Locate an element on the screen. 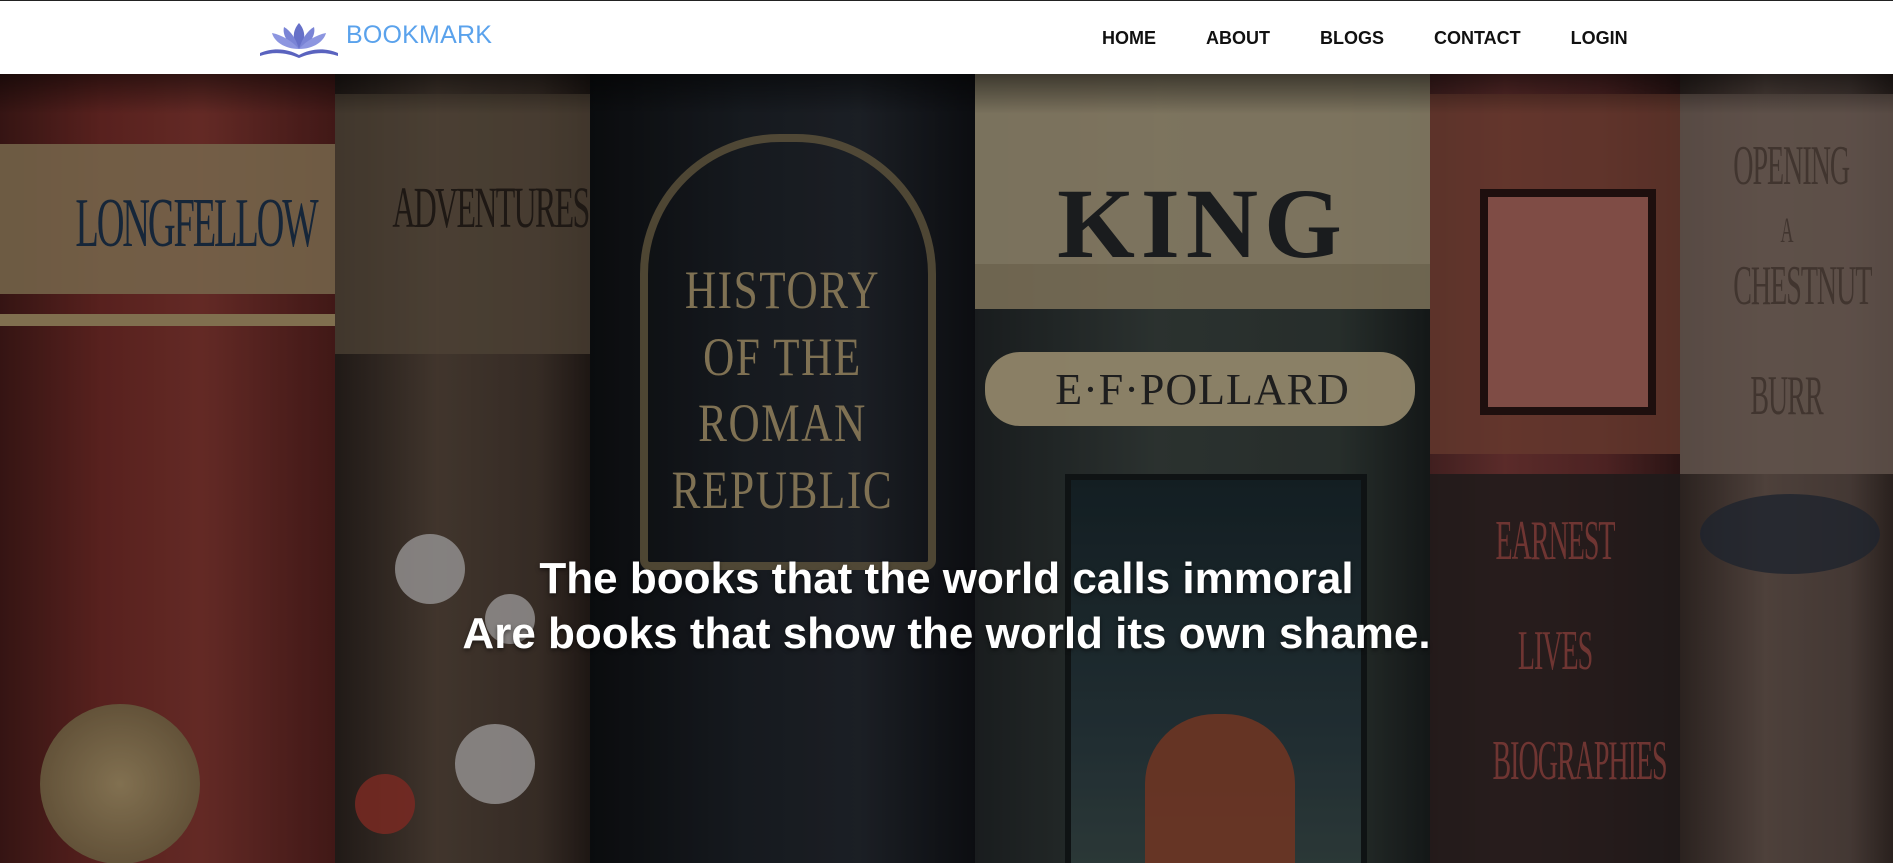 Image resolution: width=1893 pixels, height=863 pixels. nav-login: LOGIN is located at coordinates (1599, 38).